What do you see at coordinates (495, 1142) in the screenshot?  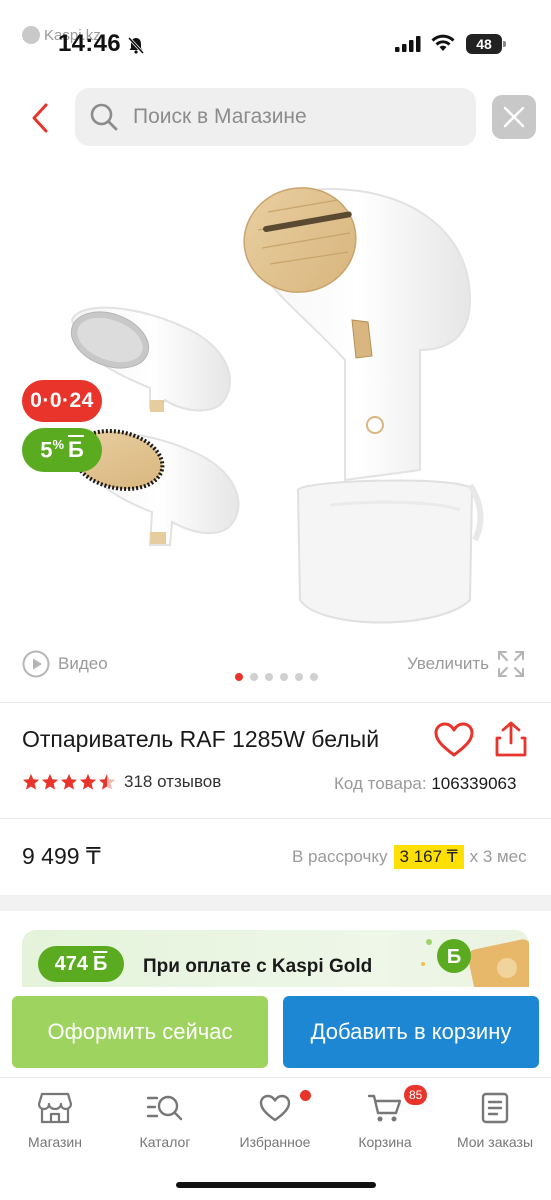 I see `nav-label-orders: Мои заказы` at bounding box center [495, 1142].